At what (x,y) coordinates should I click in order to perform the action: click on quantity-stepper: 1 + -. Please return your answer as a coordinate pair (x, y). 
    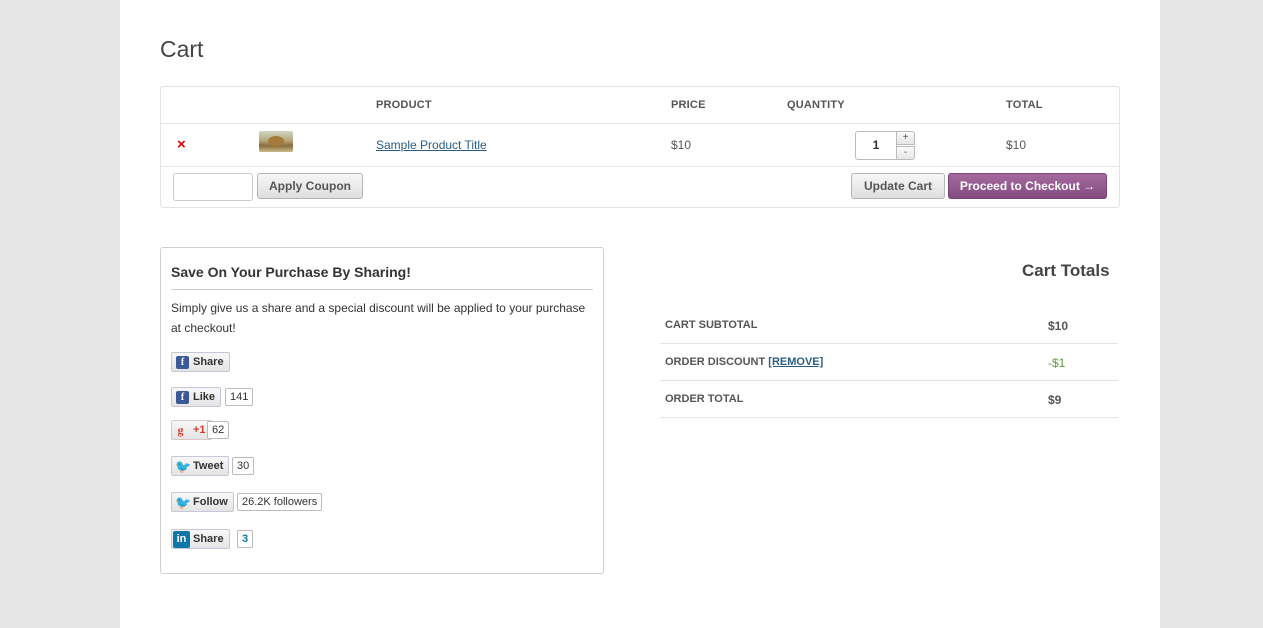
    Looking at the image, I should click on (885, 145).